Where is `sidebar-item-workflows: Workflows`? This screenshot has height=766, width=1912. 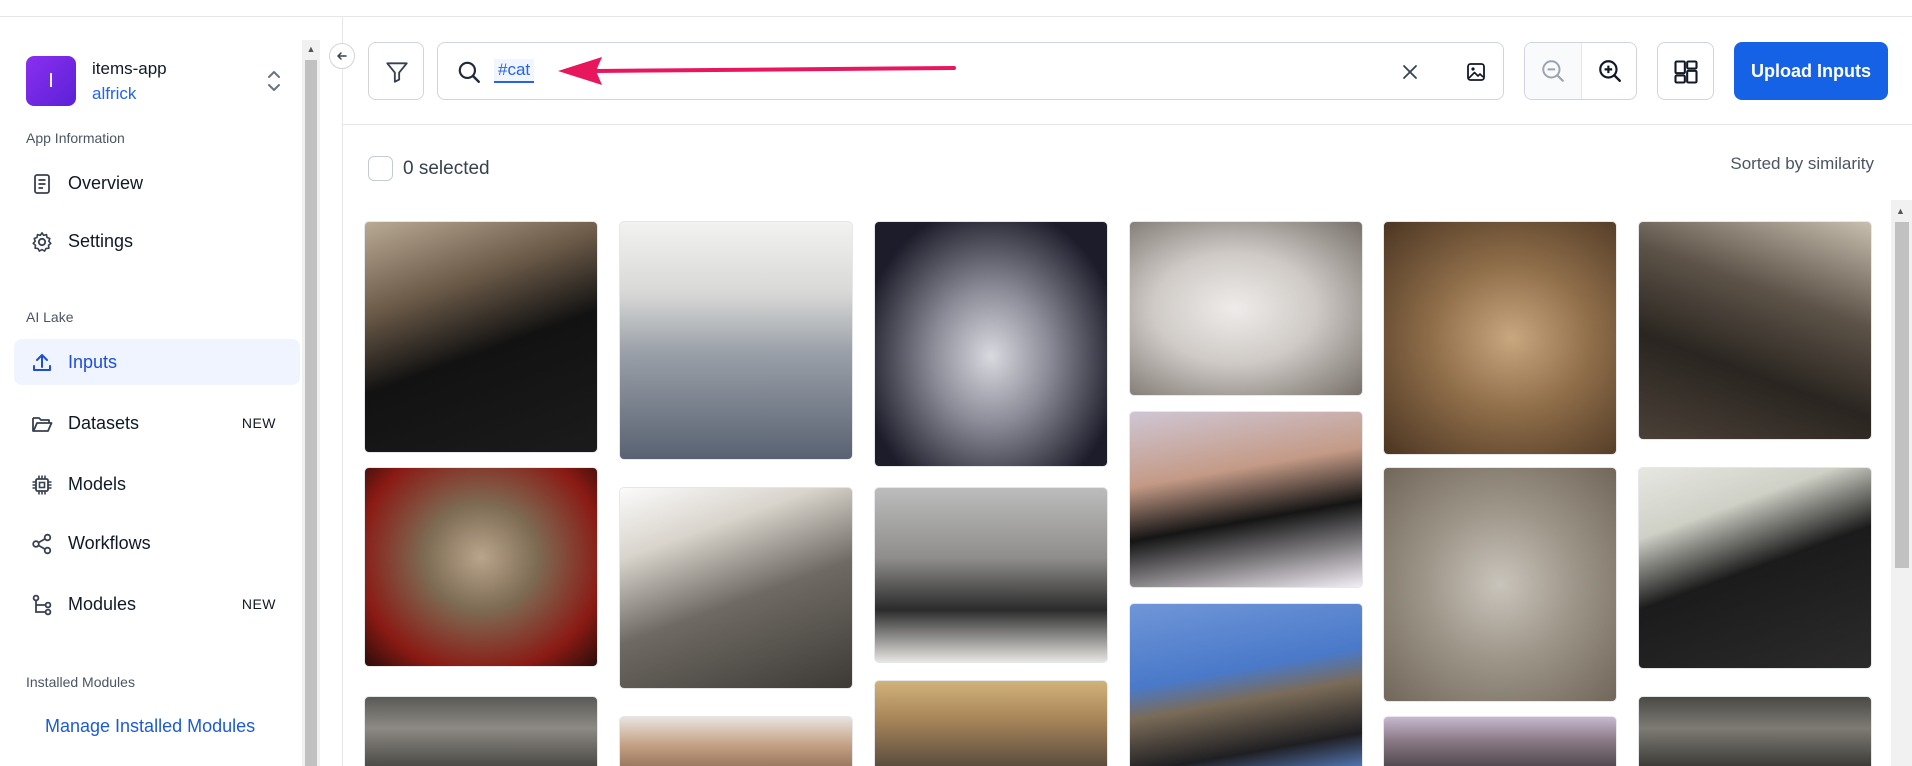 sidebar-item-workflows: Workflows is located at coordinates (157, 543).